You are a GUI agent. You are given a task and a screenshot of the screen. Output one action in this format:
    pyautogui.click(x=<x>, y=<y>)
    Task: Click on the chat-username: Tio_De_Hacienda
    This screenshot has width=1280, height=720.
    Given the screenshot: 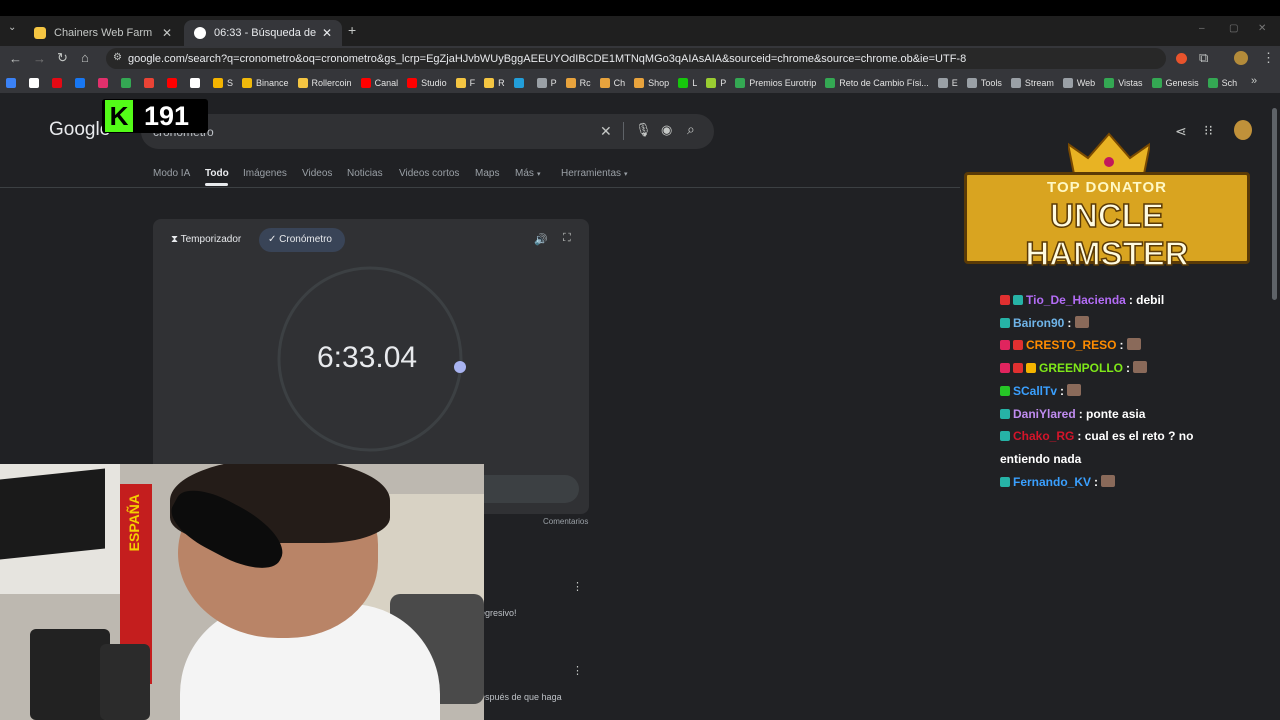 What is the action you would take?
    pyautogui.click(x=1076, y=300)
    